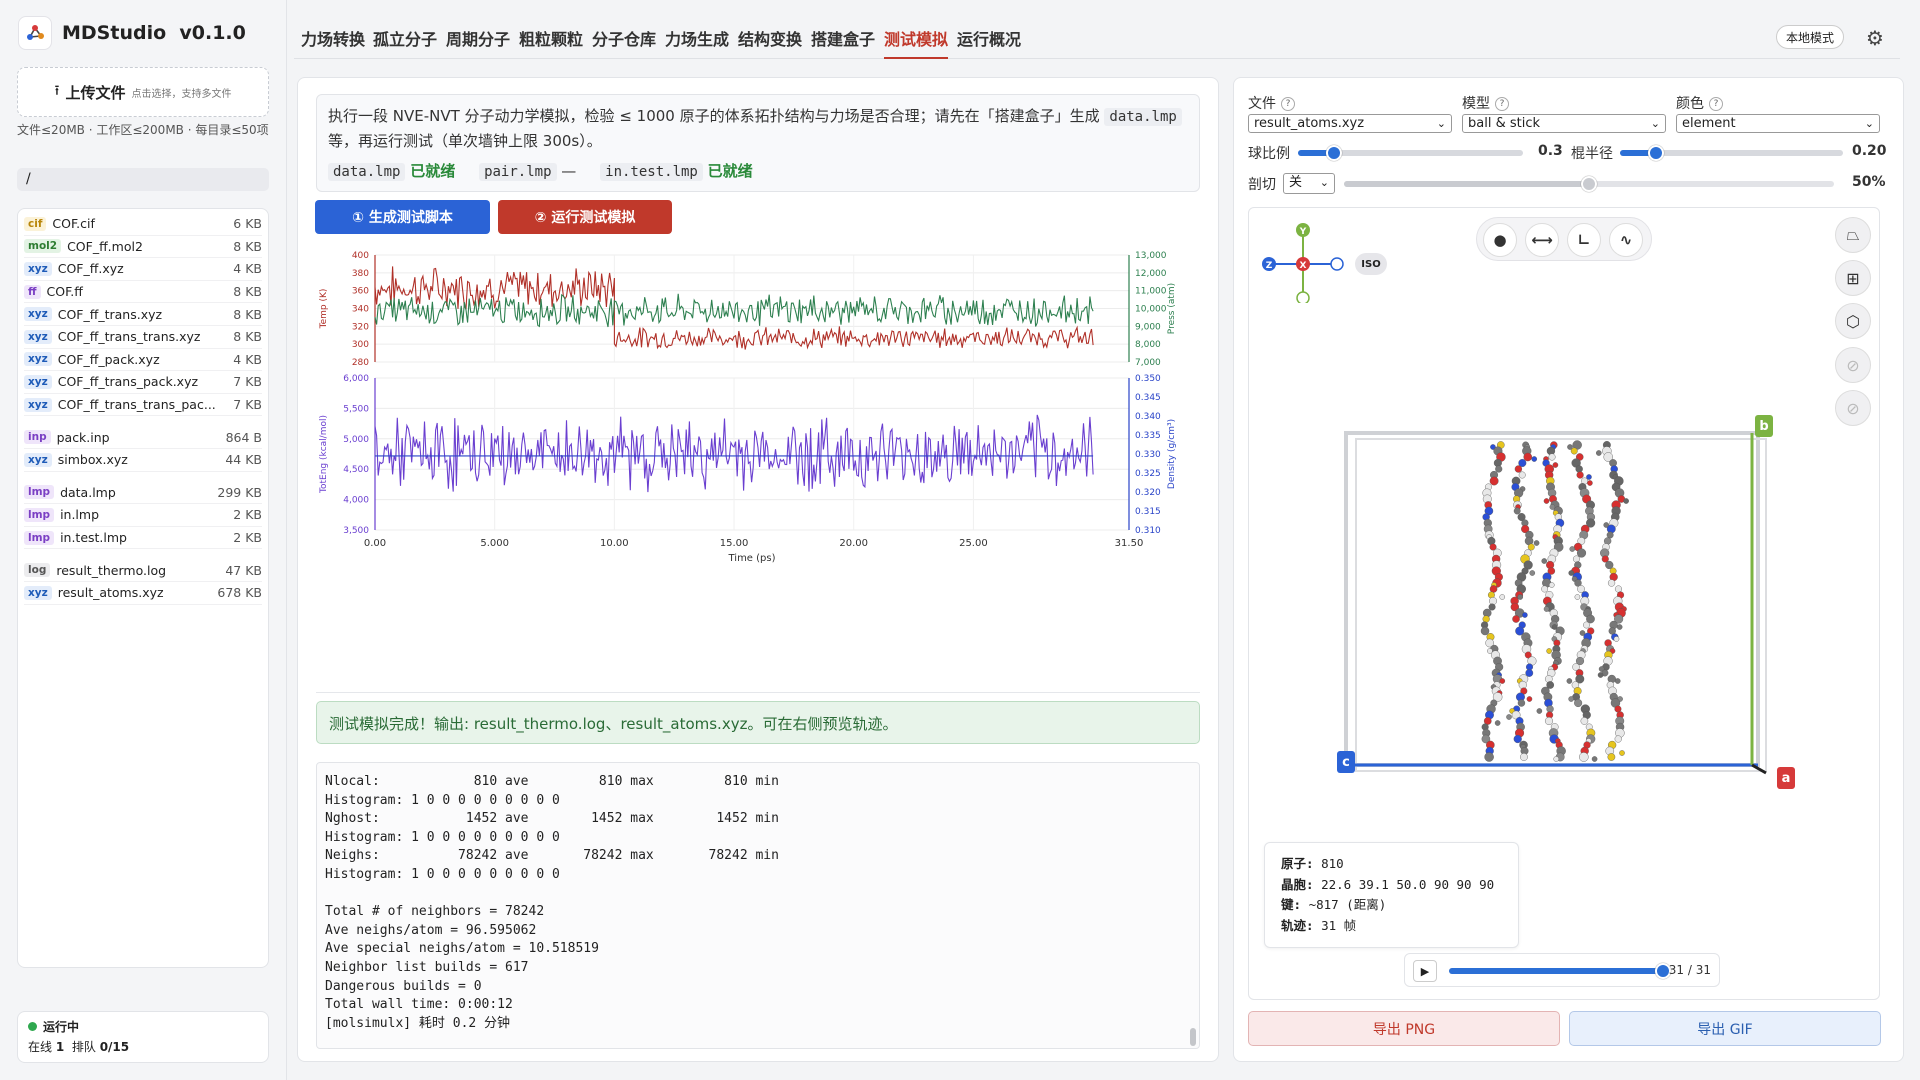 This screenshot has width=1920, height=1080. What do you see at coordinates (39, 492) in the screenshot?
I see `file-type-badge: lmp` at bounding box center [39, 492].